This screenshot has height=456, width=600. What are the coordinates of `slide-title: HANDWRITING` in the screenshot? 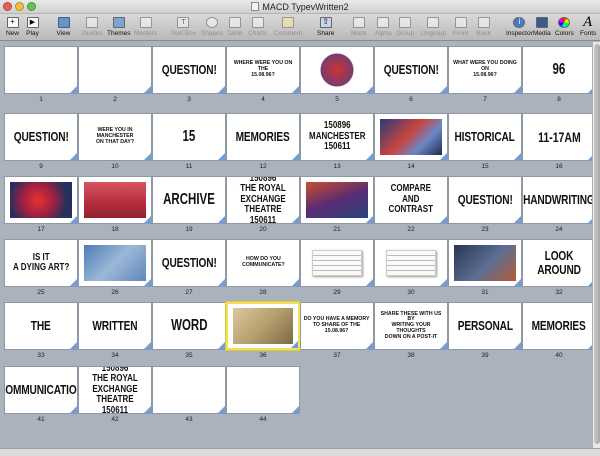 It's located at (559, 200).